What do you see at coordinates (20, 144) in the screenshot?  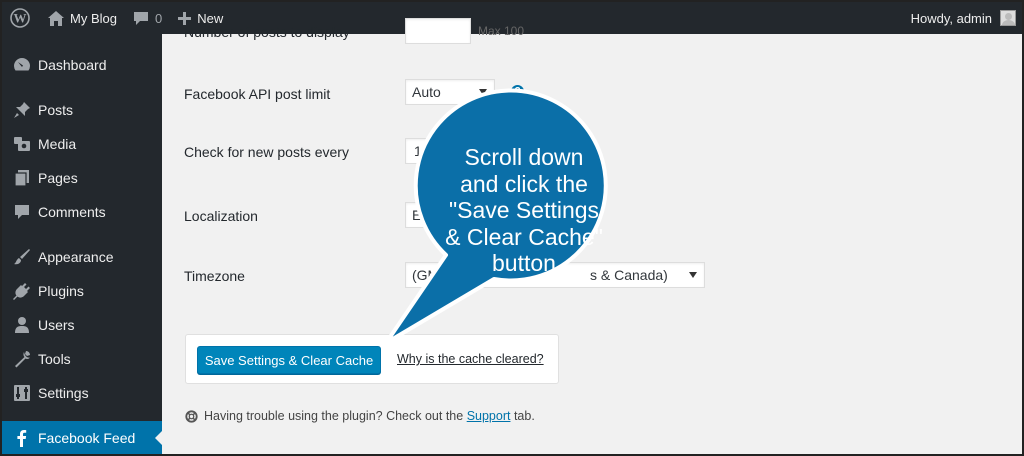 I see `media-icon` at bounding box center [20, 144].